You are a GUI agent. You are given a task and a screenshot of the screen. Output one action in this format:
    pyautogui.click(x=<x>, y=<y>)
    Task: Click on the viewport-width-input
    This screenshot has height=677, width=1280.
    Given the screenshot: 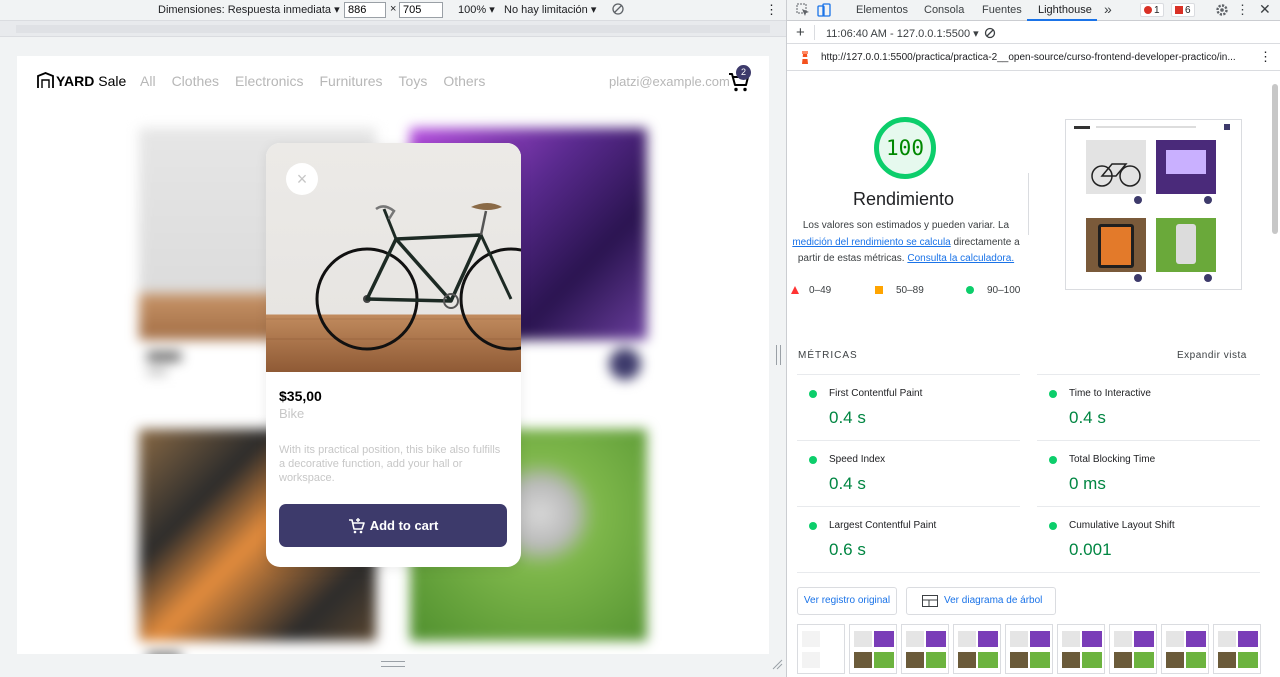 What is the action you would take?
    pyautogui.click(x=365, y=10)
    